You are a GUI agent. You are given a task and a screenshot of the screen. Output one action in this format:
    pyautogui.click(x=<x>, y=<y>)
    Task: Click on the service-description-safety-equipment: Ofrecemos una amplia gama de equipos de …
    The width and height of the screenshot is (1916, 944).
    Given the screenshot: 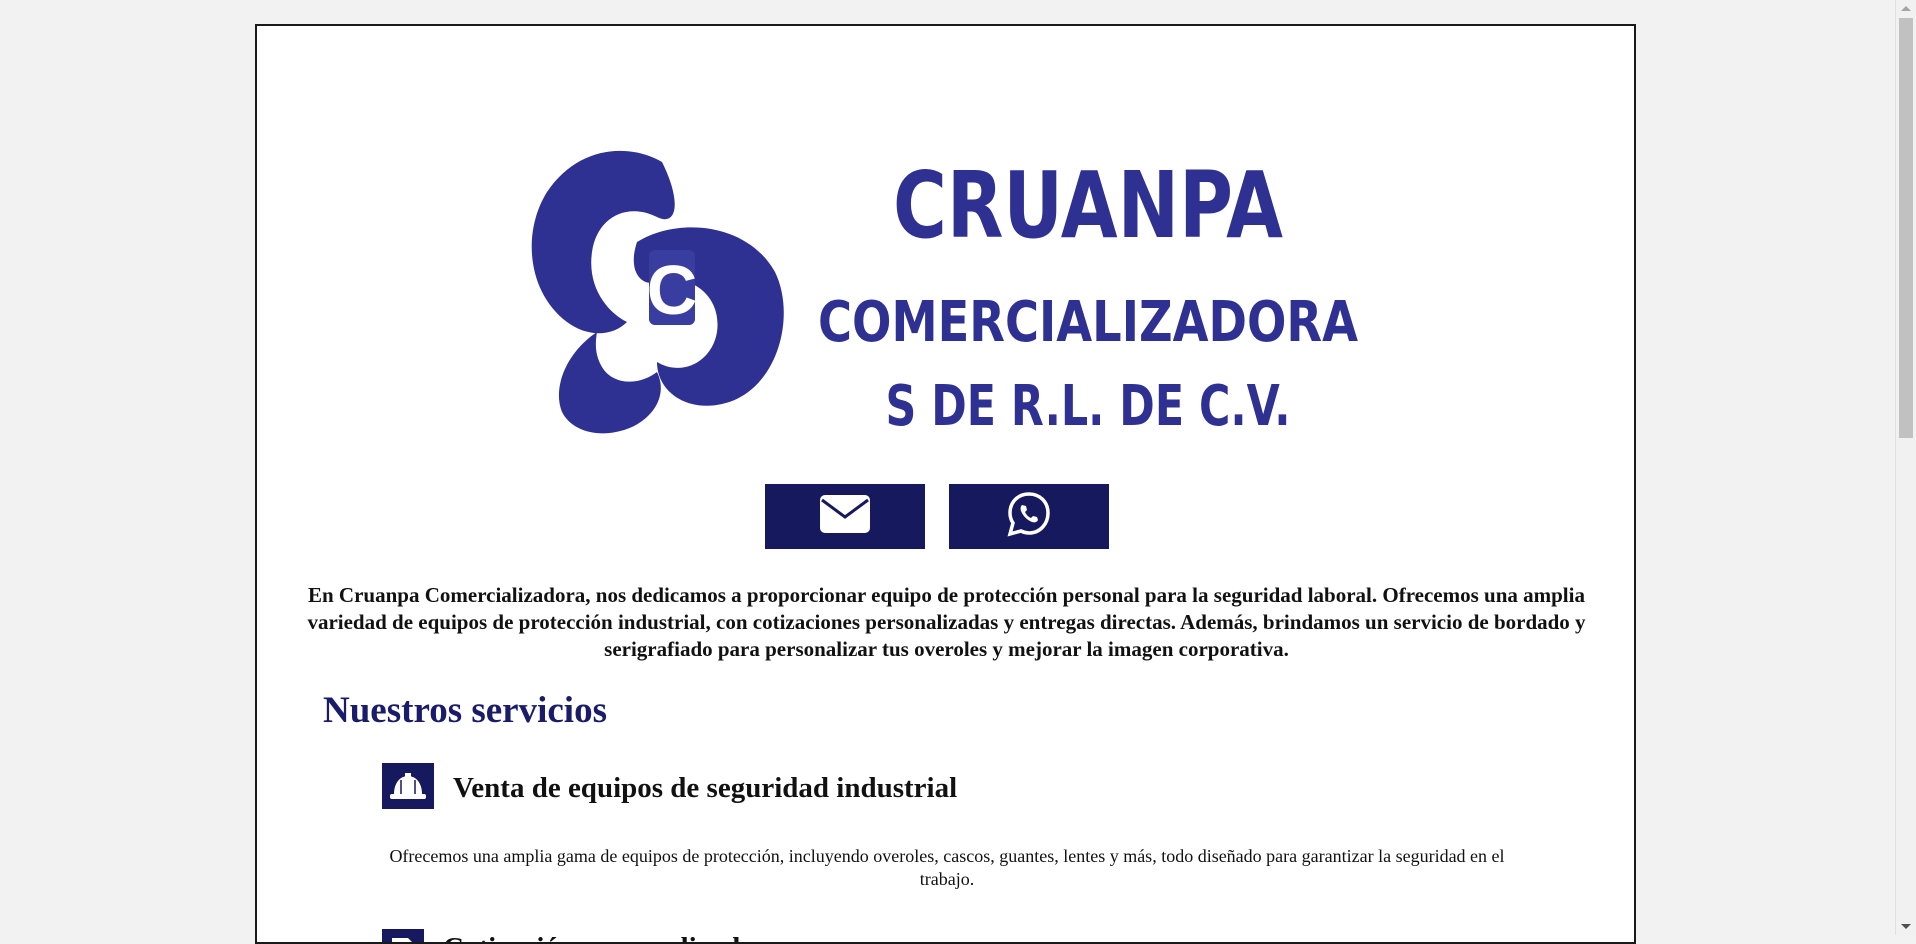 What is the action you would take?
    pyautogui.click(x=947, y=867)
    